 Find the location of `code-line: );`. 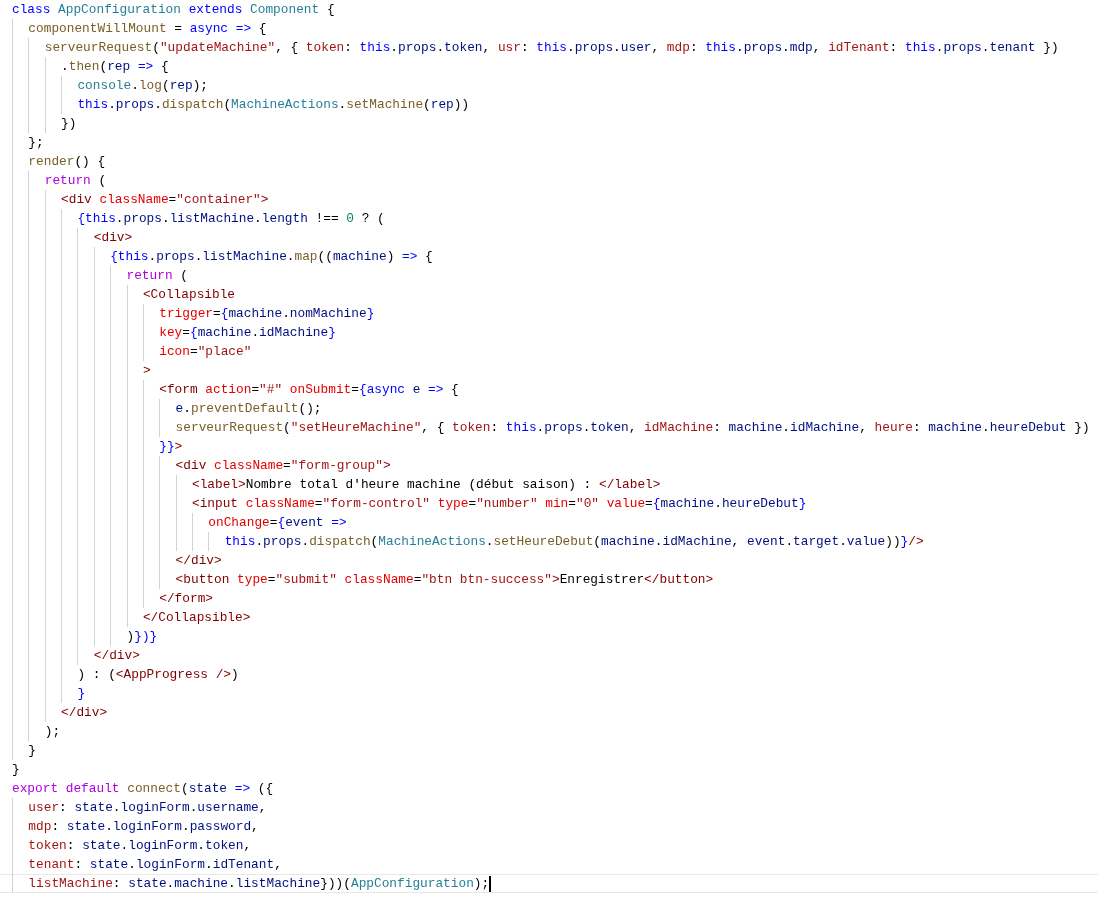

code-line: ); is located at coordinates (36, 731).